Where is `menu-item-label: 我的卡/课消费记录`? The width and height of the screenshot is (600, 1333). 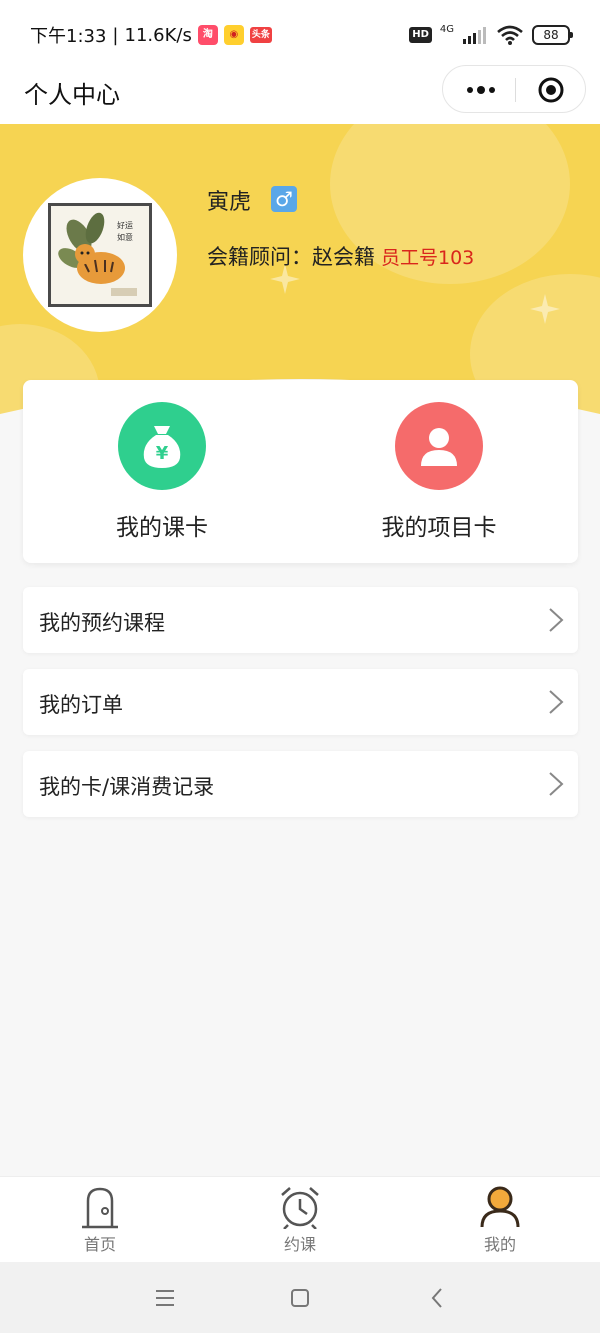
menu-item-label: 我的卡/课消费记录 is located at coordinates (127, 787).